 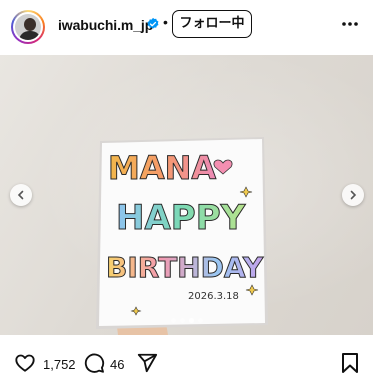 What do you see at coordinates (25, 363) in the screenshot?
I see `heart-icon` at bounding box center [25, 363].